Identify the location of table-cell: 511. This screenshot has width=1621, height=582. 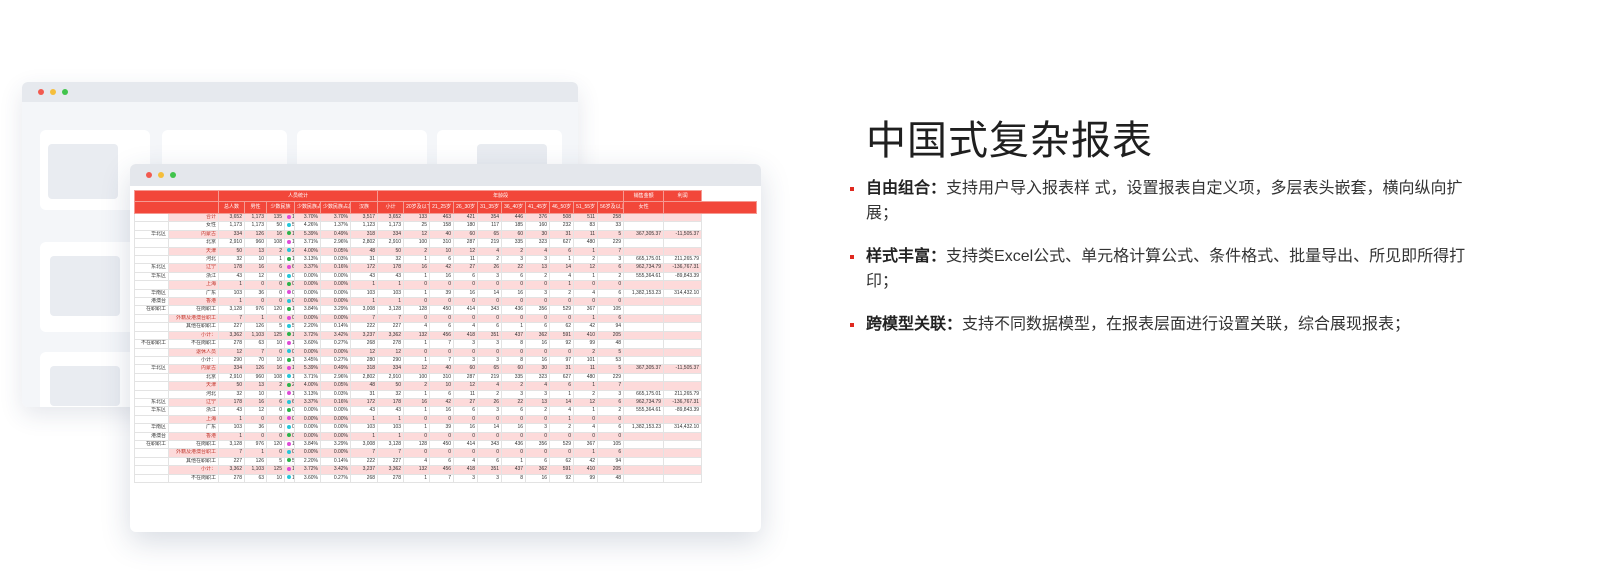
(586, 217).